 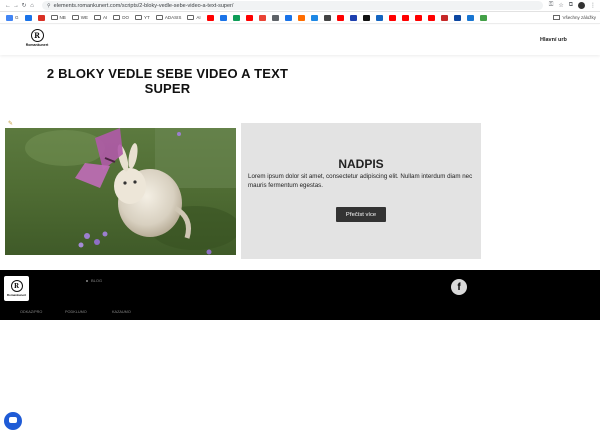 I want to click on bookmark-folder: NB, so click(x=58, y=17).